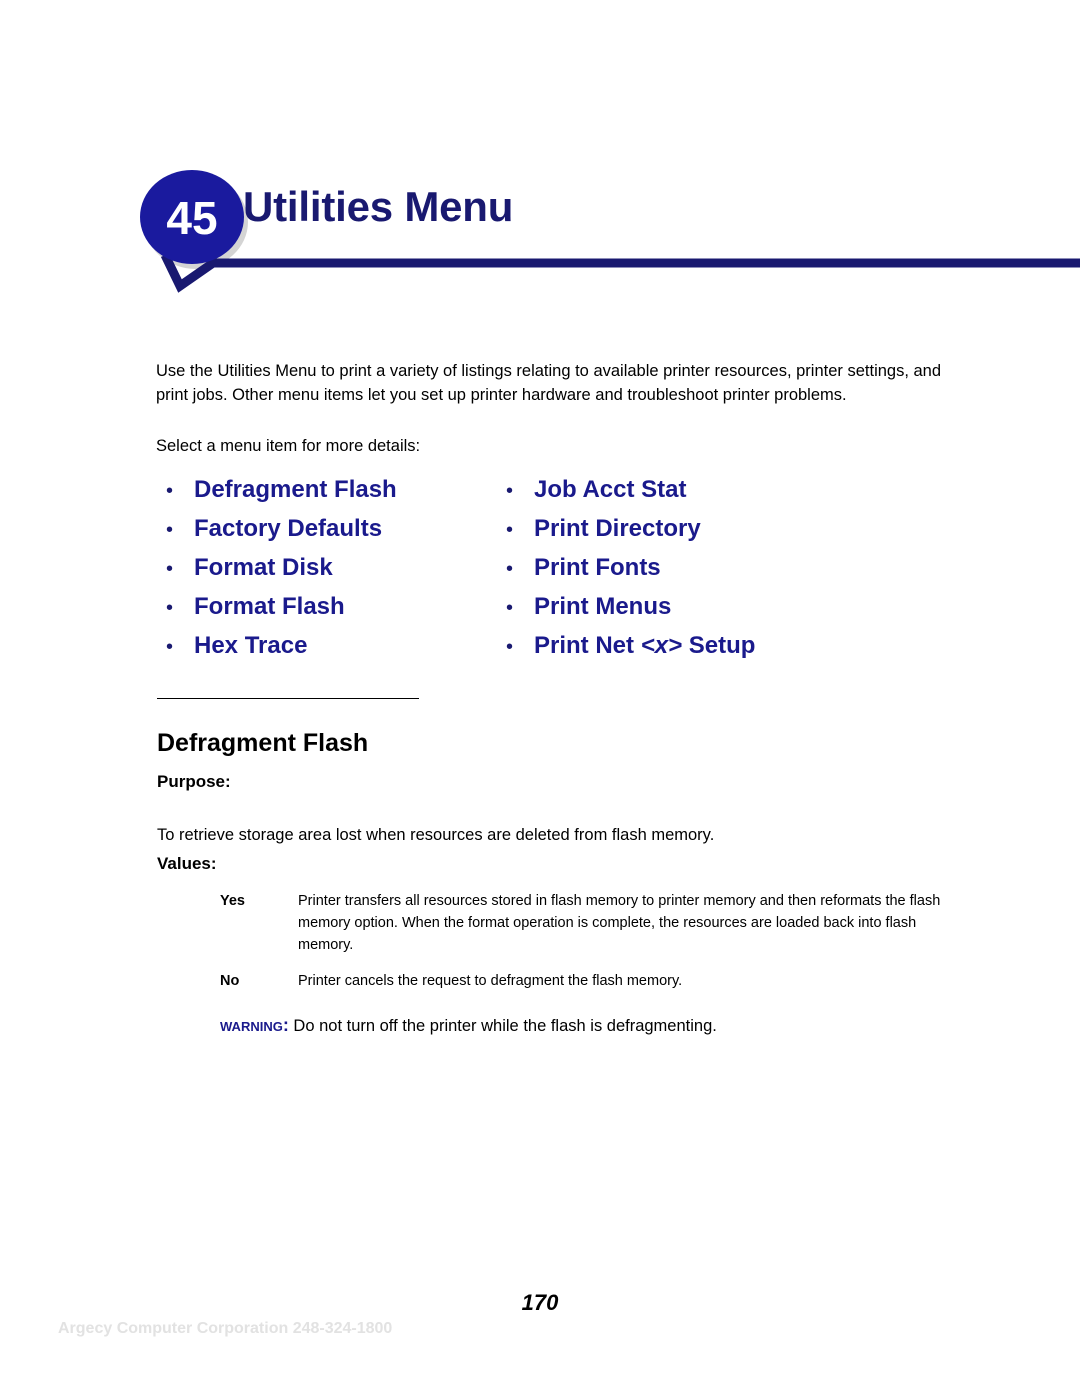 Image resolution: width=1080 pixels, height=1397 pixels. I want to click on menu-link-print-net-x-setup: • Print Net <x> Setup, so click(721, 645).